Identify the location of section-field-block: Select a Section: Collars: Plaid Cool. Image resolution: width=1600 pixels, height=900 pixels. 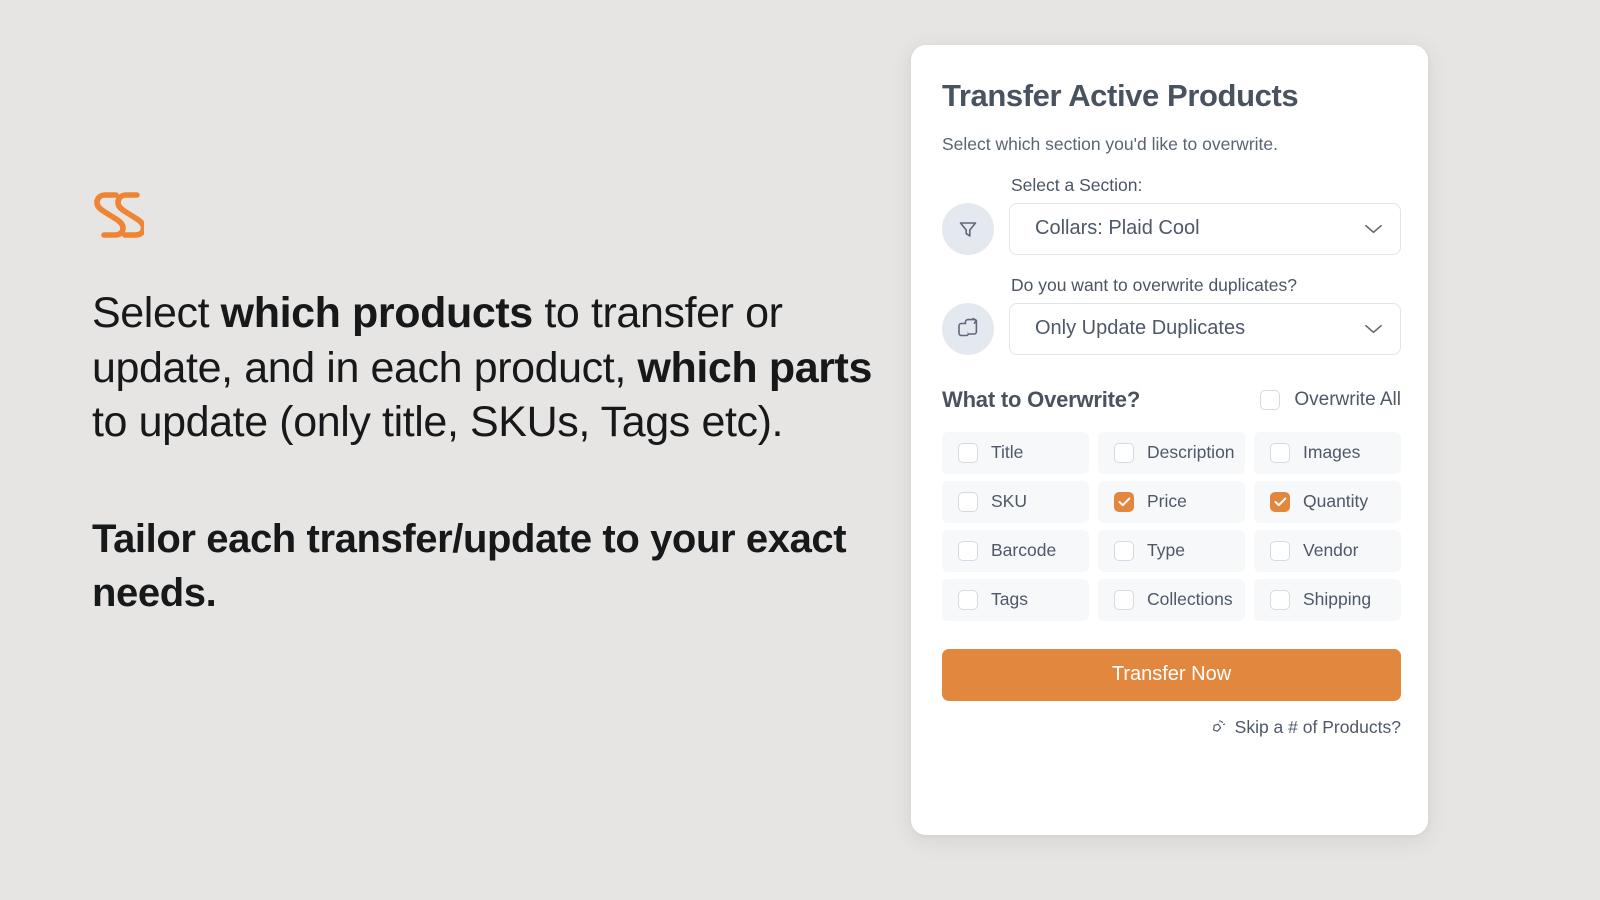
(1171, 215).